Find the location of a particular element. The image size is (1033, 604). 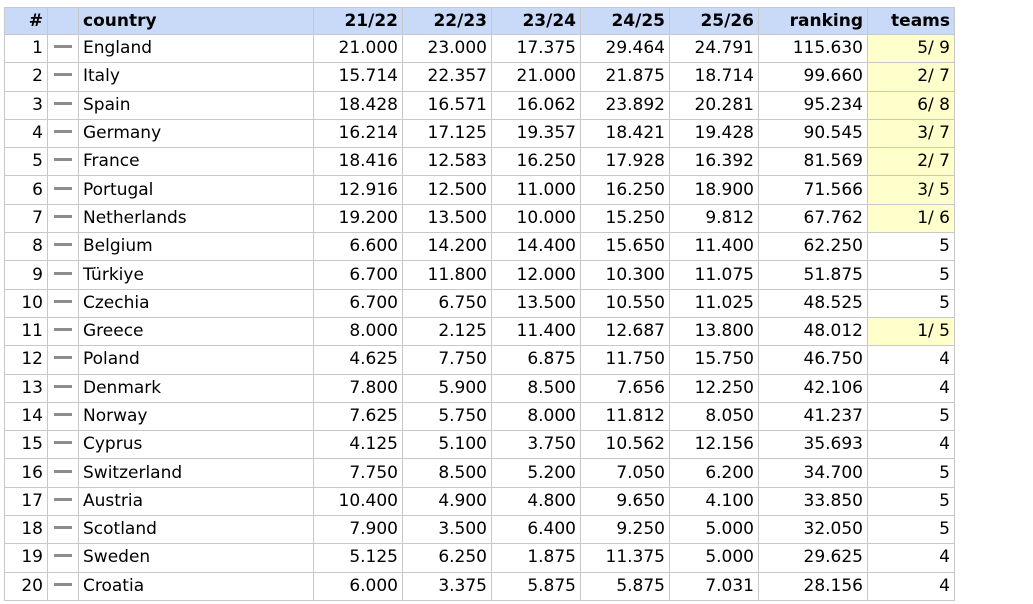

season-points-cell: 12.687 is located at coordinates (625, 331).